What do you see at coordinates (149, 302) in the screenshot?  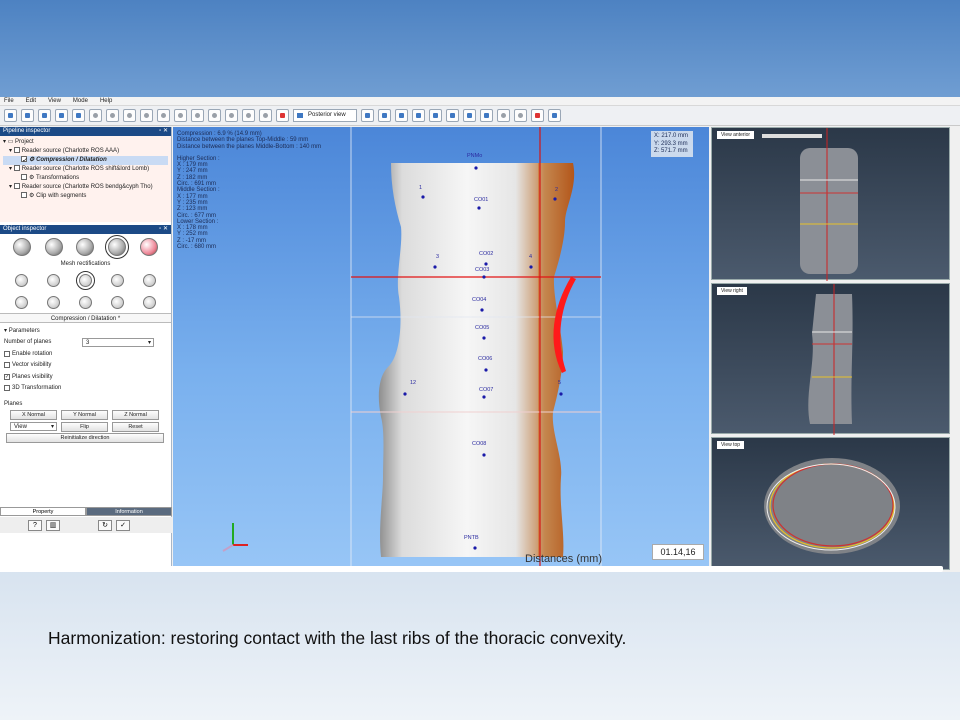 I see `shape-tool-10-icon` at bounding box center [149, 302].